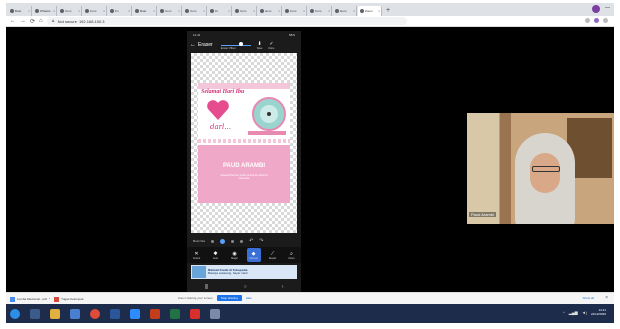 Image resolution: width=620 pixels, height=329 pixels. Describe the element at coordinates (292, 255) in the screenshot. I see `tool-zoom: ⌕ Zoom` at that location.